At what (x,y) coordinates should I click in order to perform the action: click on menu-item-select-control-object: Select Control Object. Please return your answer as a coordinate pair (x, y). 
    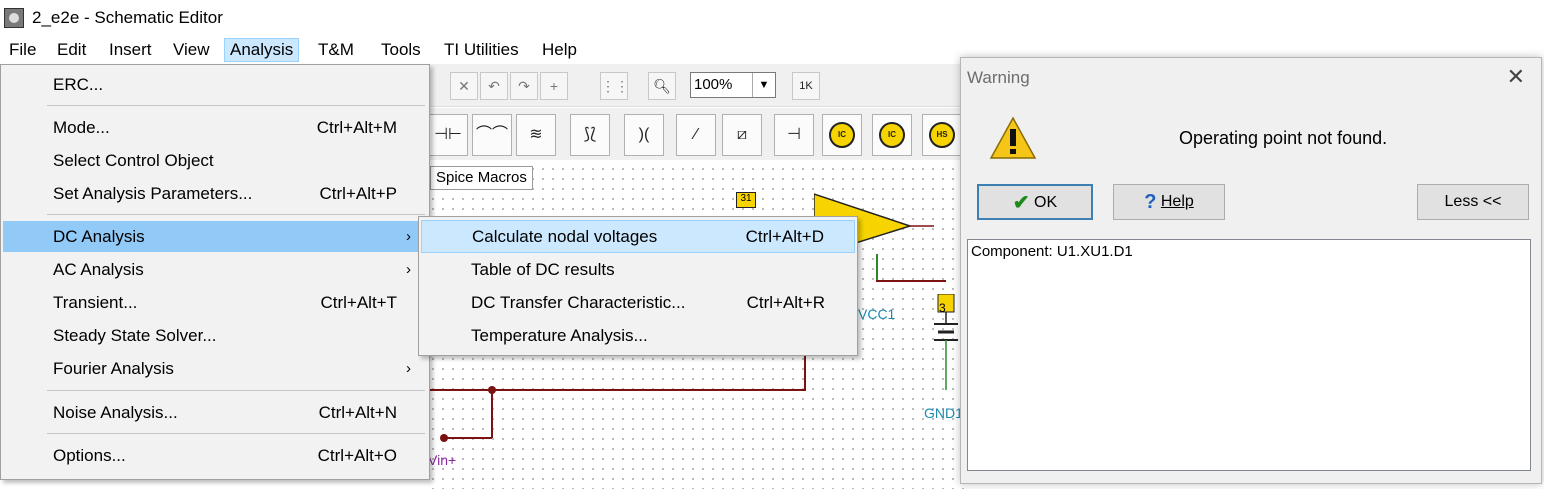
    Looking at the image, I should click on (215, 160).